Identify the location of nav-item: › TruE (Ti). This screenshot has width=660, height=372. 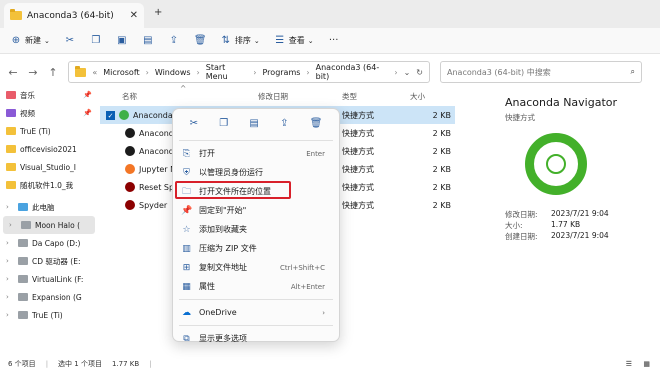
(49, 315).